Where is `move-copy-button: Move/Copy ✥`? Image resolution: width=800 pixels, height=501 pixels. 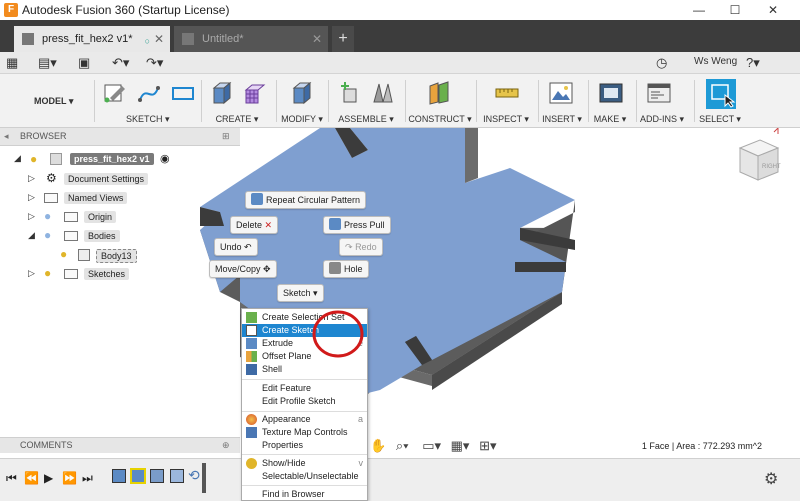 move-copy-button: Move/Copy ✥ is located at coordinates (243, 269).